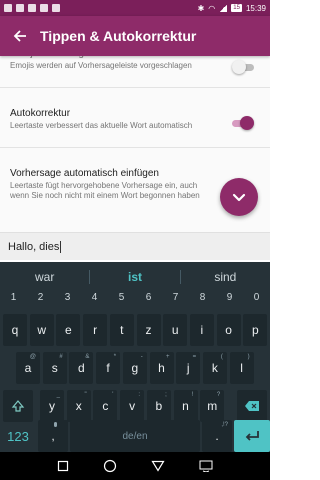  I want to click on backspace-key, so click(252, 406).